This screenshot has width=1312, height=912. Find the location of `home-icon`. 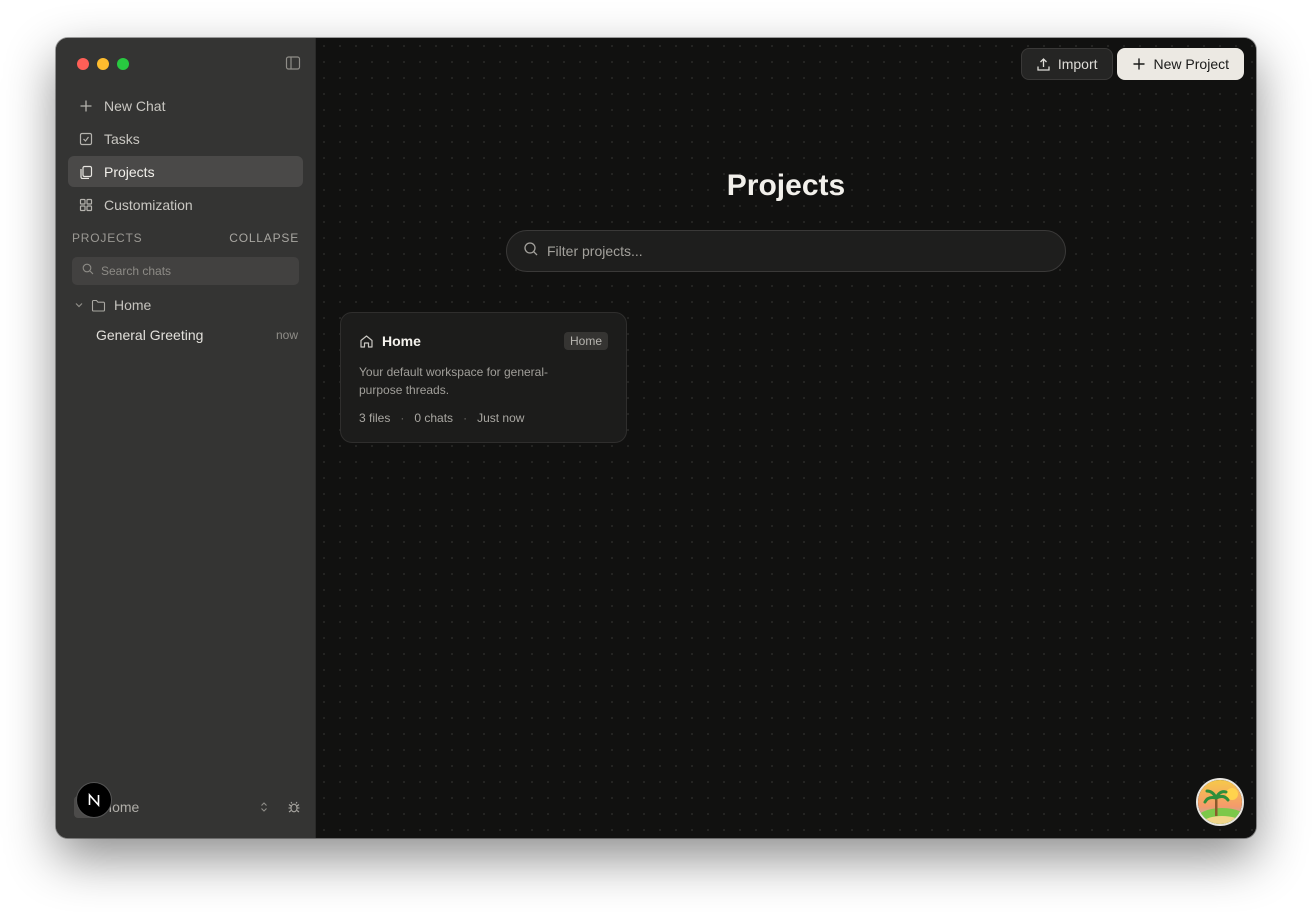

home-icon is located at coordinates (367, 341).